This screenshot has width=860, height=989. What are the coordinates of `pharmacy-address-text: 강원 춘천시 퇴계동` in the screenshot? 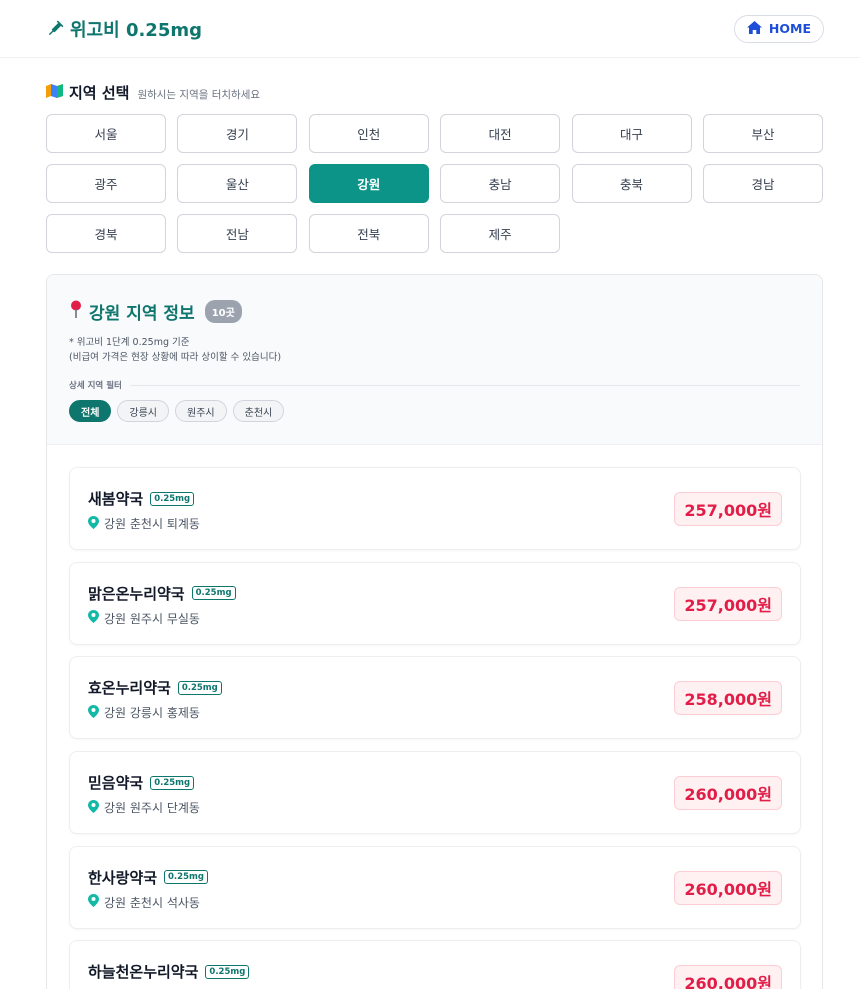 It's located at (152, 524).